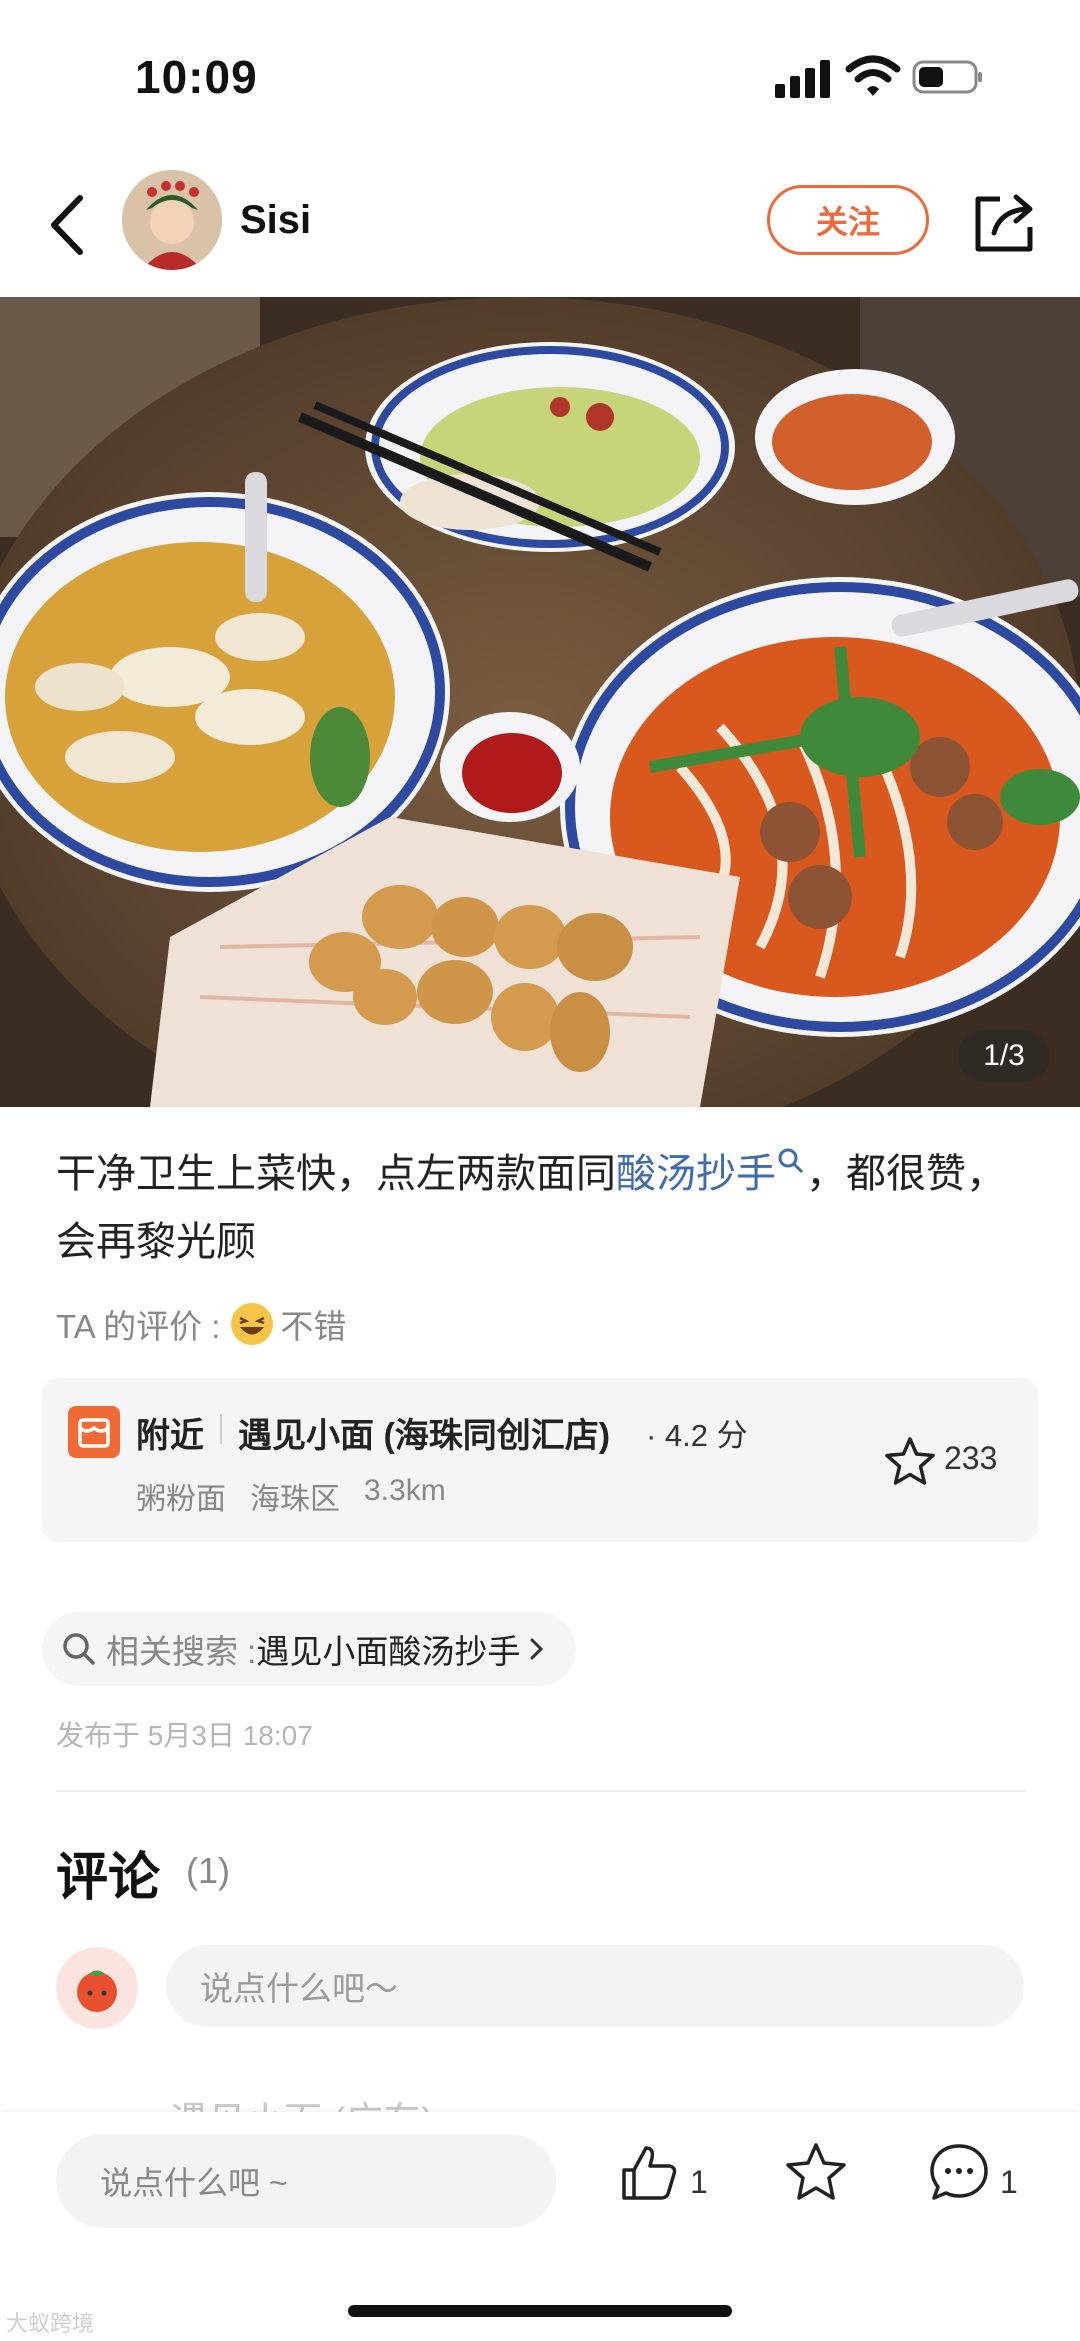 The width and height of the screenshot is (1080, 2341). I want to click on shop-score: · 4.2 分, so click(697, 1435).